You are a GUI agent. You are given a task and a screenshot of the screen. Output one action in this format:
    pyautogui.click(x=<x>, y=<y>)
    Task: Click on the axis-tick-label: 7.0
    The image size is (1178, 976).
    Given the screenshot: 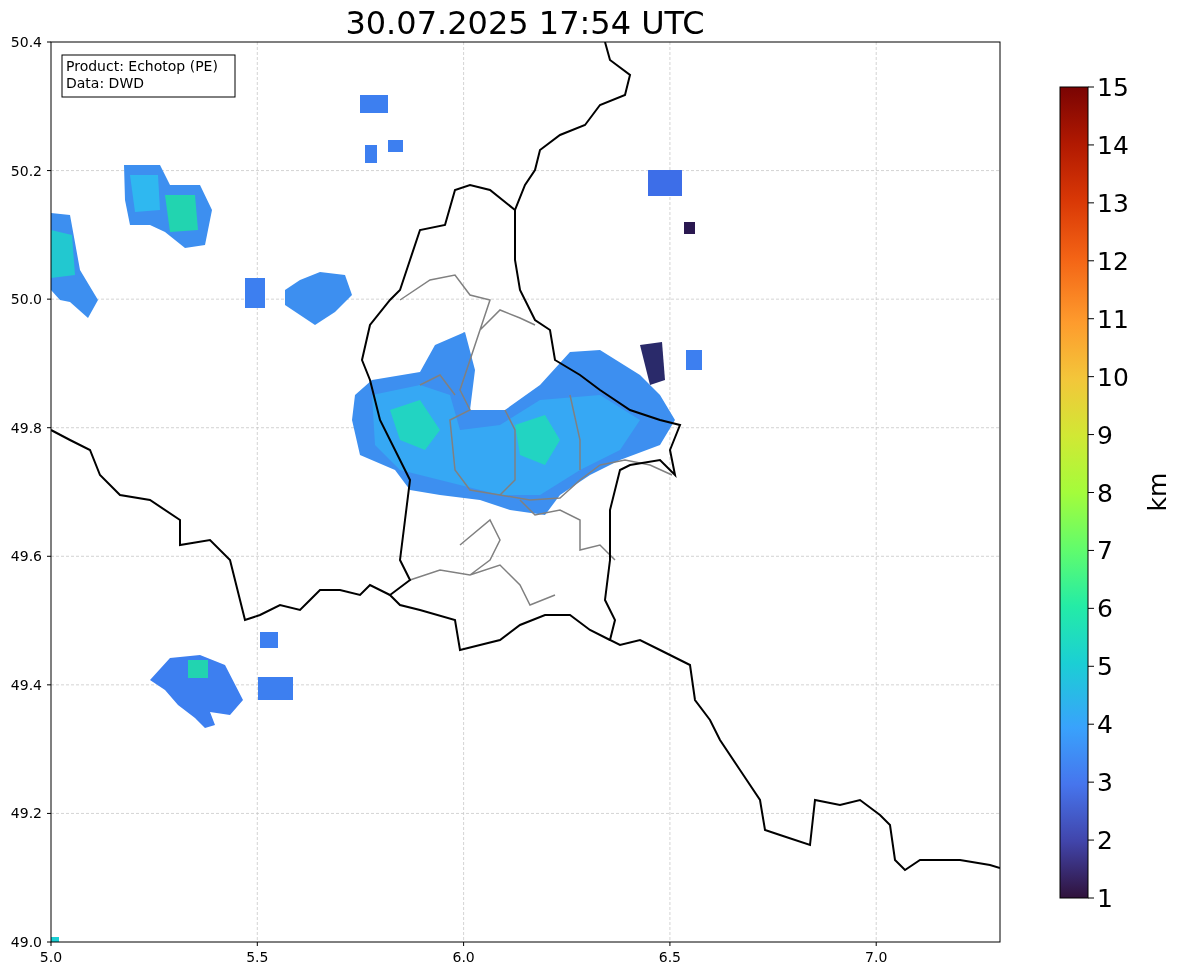 What is the action you would take?
    pyautogui.click(x=876, y=957)
    